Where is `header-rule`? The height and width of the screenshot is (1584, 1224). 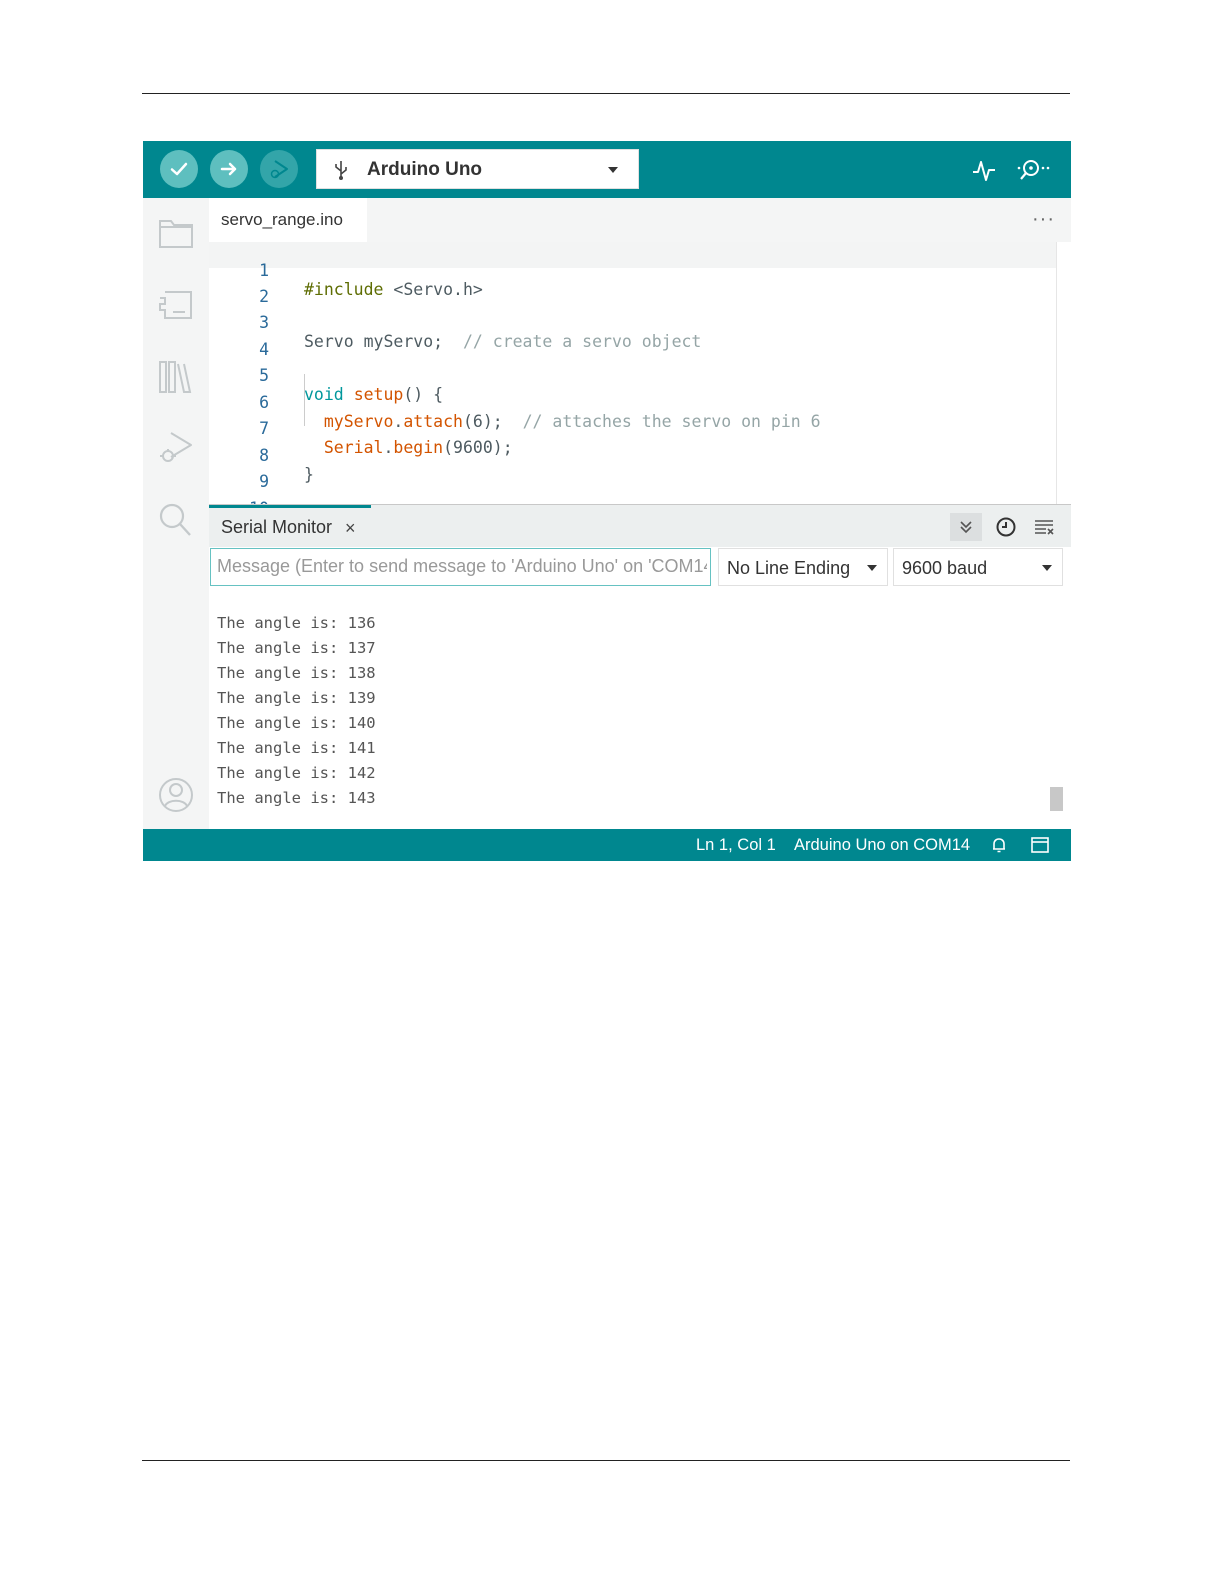 header-rule is located at coordinates (606, 93).